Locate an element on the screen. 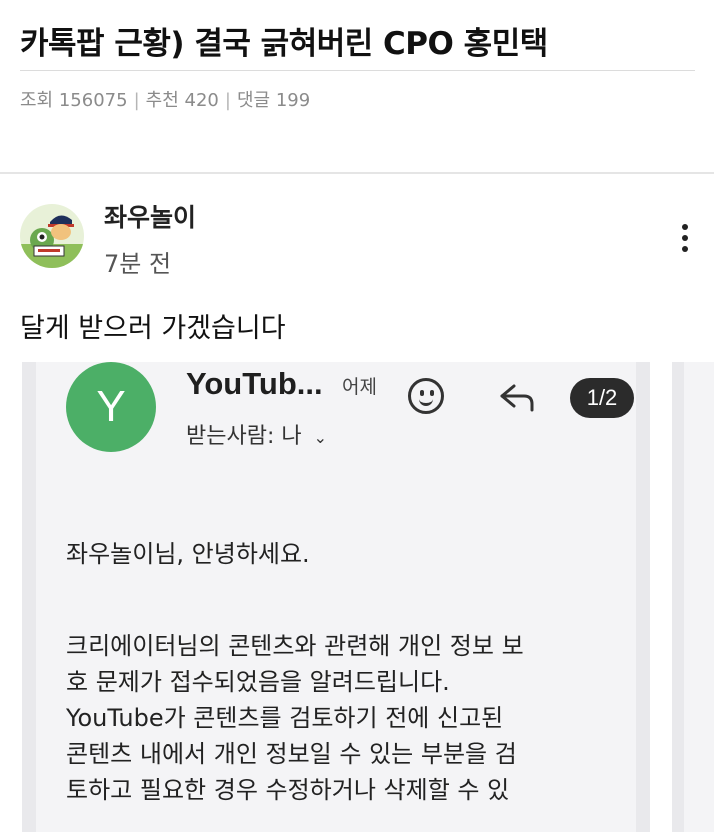 This screenshot has height=832, width=714. recommend-label: 추천 is located at coordinates (162, 100).